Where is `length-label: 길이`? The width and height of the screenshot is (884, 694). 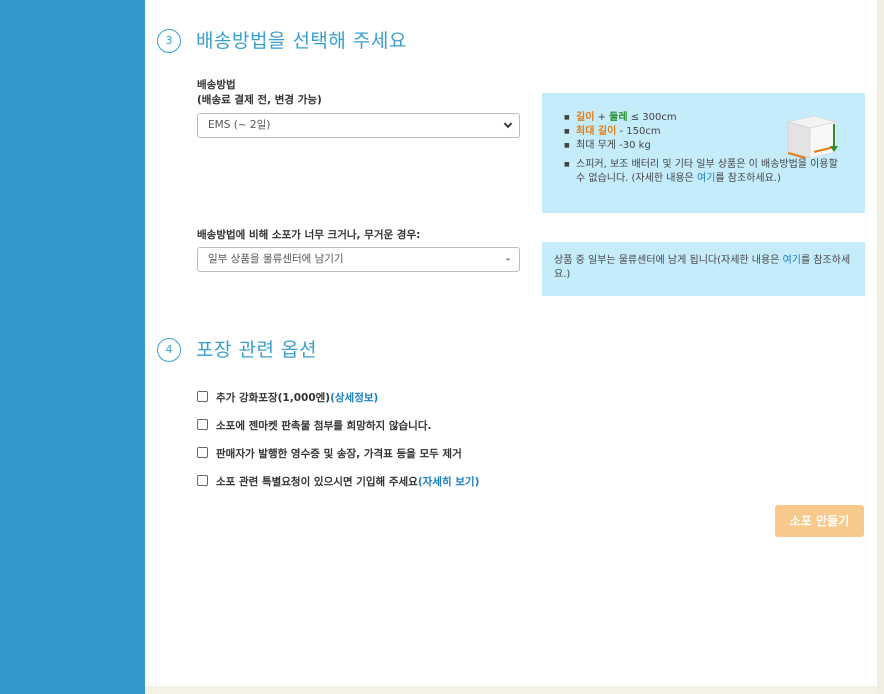 length-label: 길이 is located at coordinates (585, 117).